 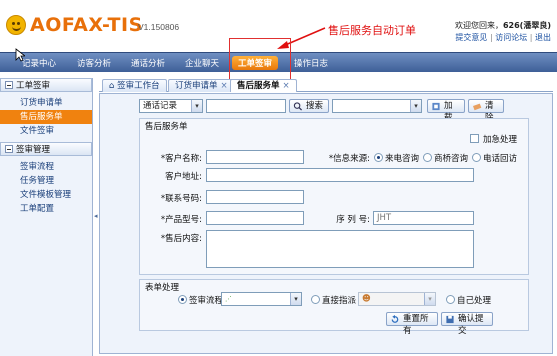 I want to click on info-source-label: *信息来源:, so click(x=349, y=159).